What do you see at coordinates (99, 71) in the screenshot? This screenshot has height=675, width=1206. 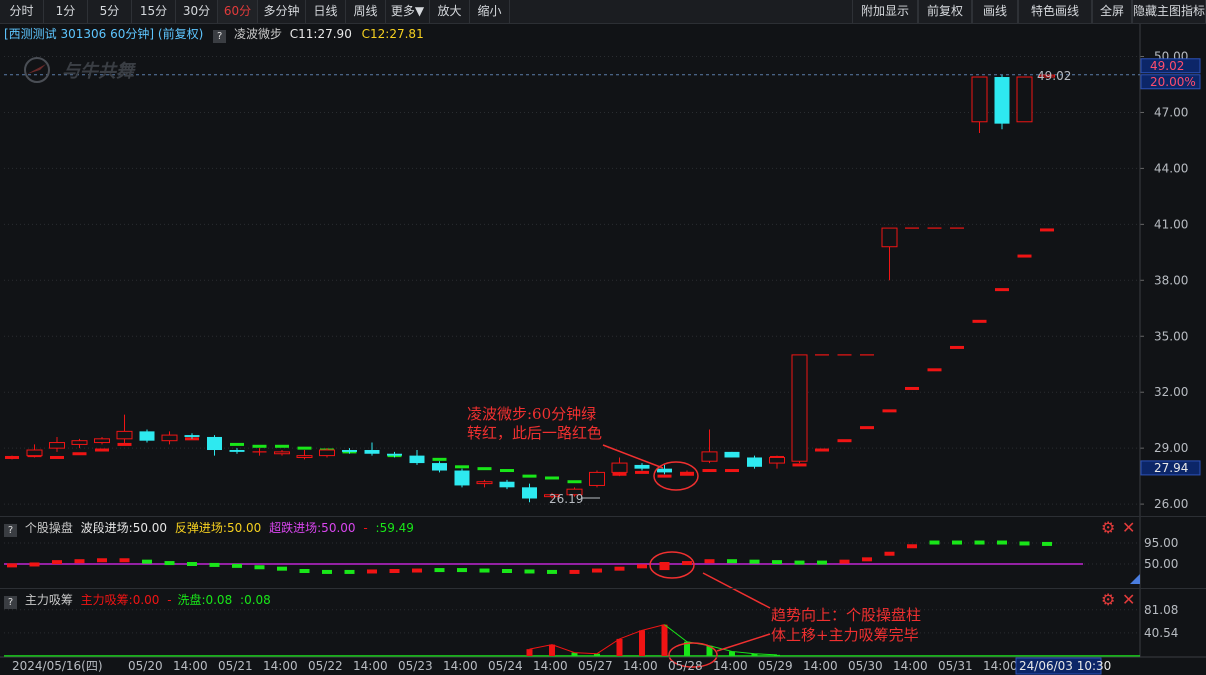 I see `watermark-text: 与牛共舞` at bounding box center [99, 71].